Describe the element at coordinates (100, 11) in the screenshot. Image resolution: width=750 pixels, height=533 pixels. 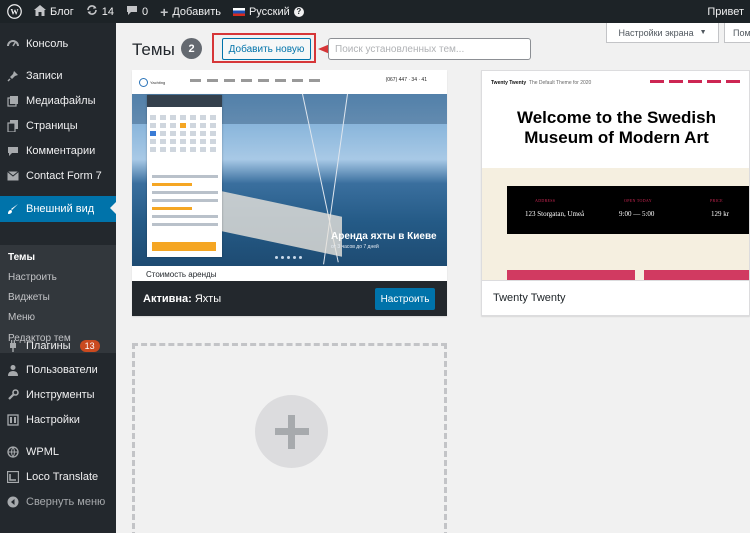
I see `updates-link: 14` at that location.